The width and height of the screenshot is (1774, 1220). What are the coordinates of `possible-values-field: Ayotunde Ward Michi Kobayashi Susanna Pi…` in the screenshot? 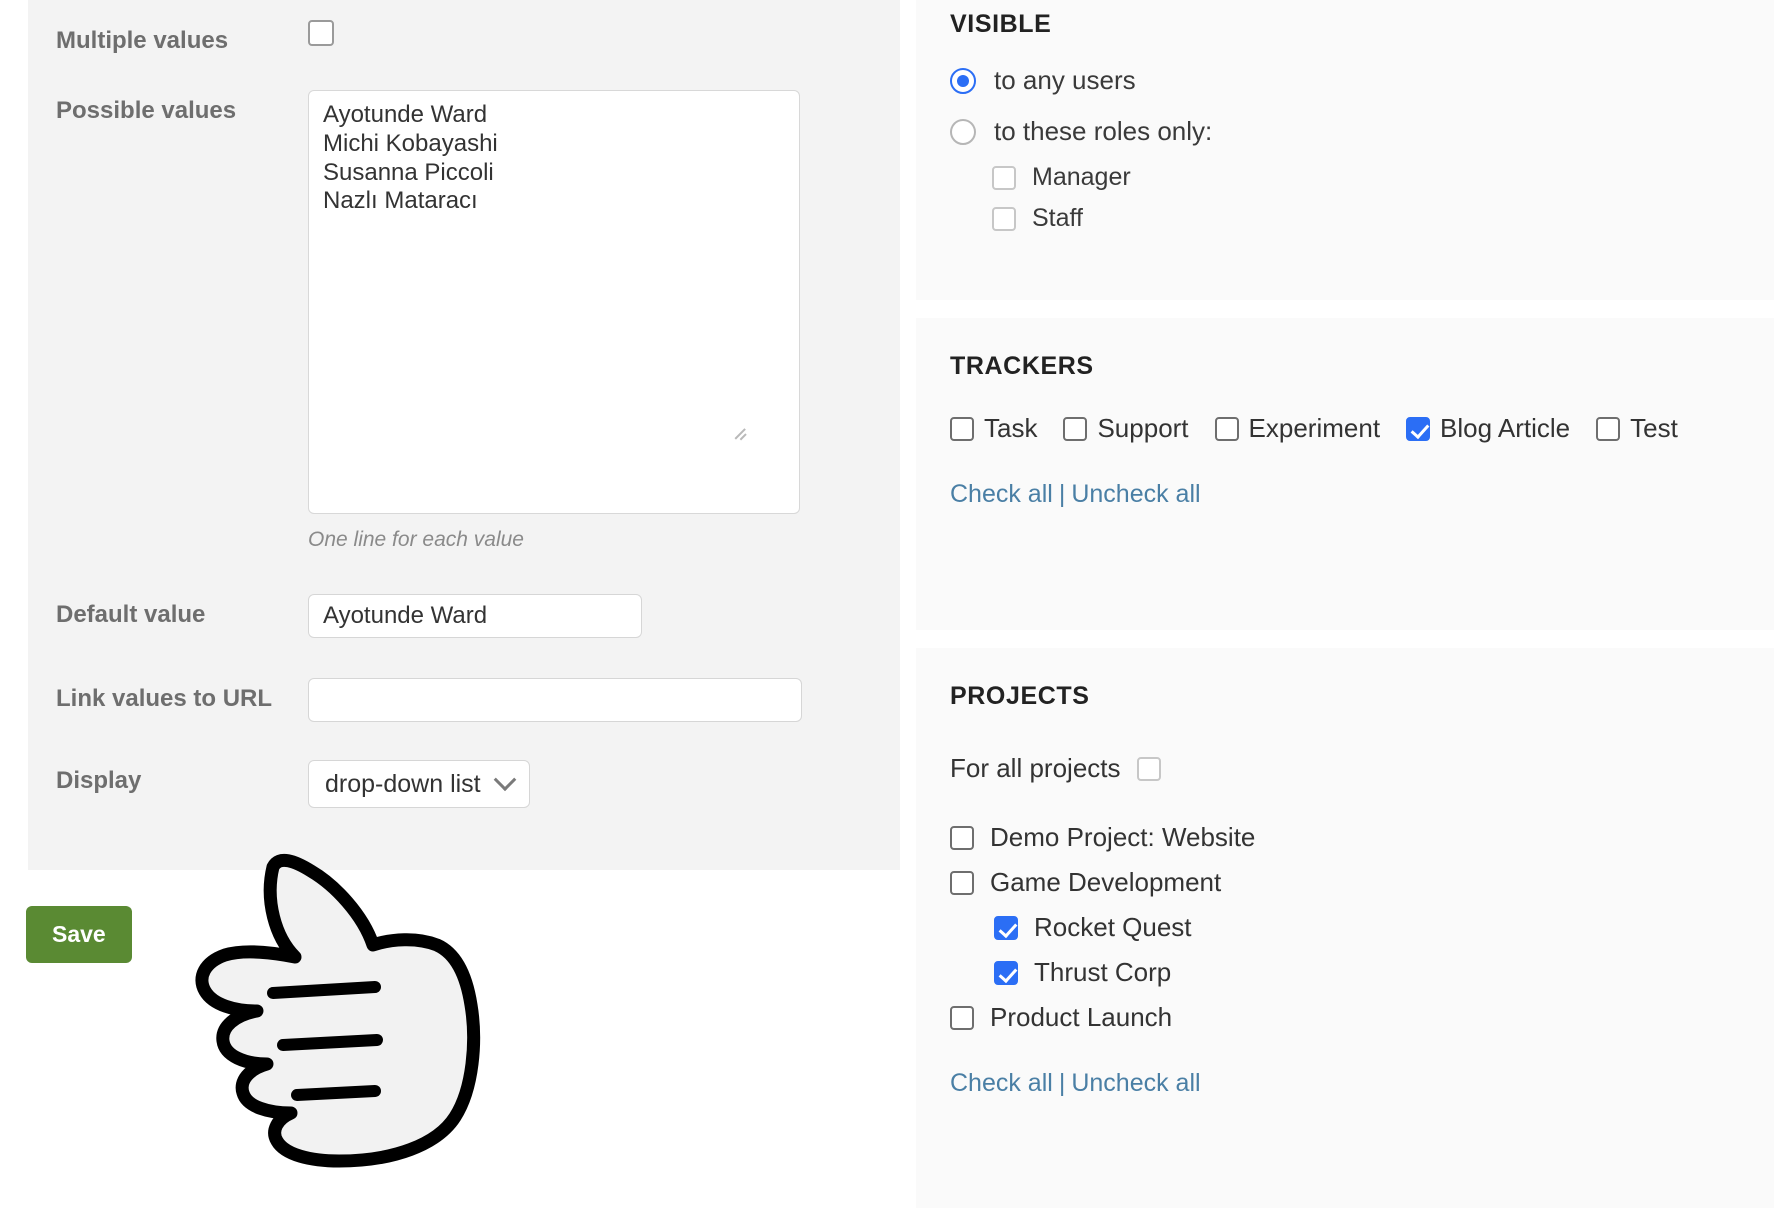 It's located at (604, 321).